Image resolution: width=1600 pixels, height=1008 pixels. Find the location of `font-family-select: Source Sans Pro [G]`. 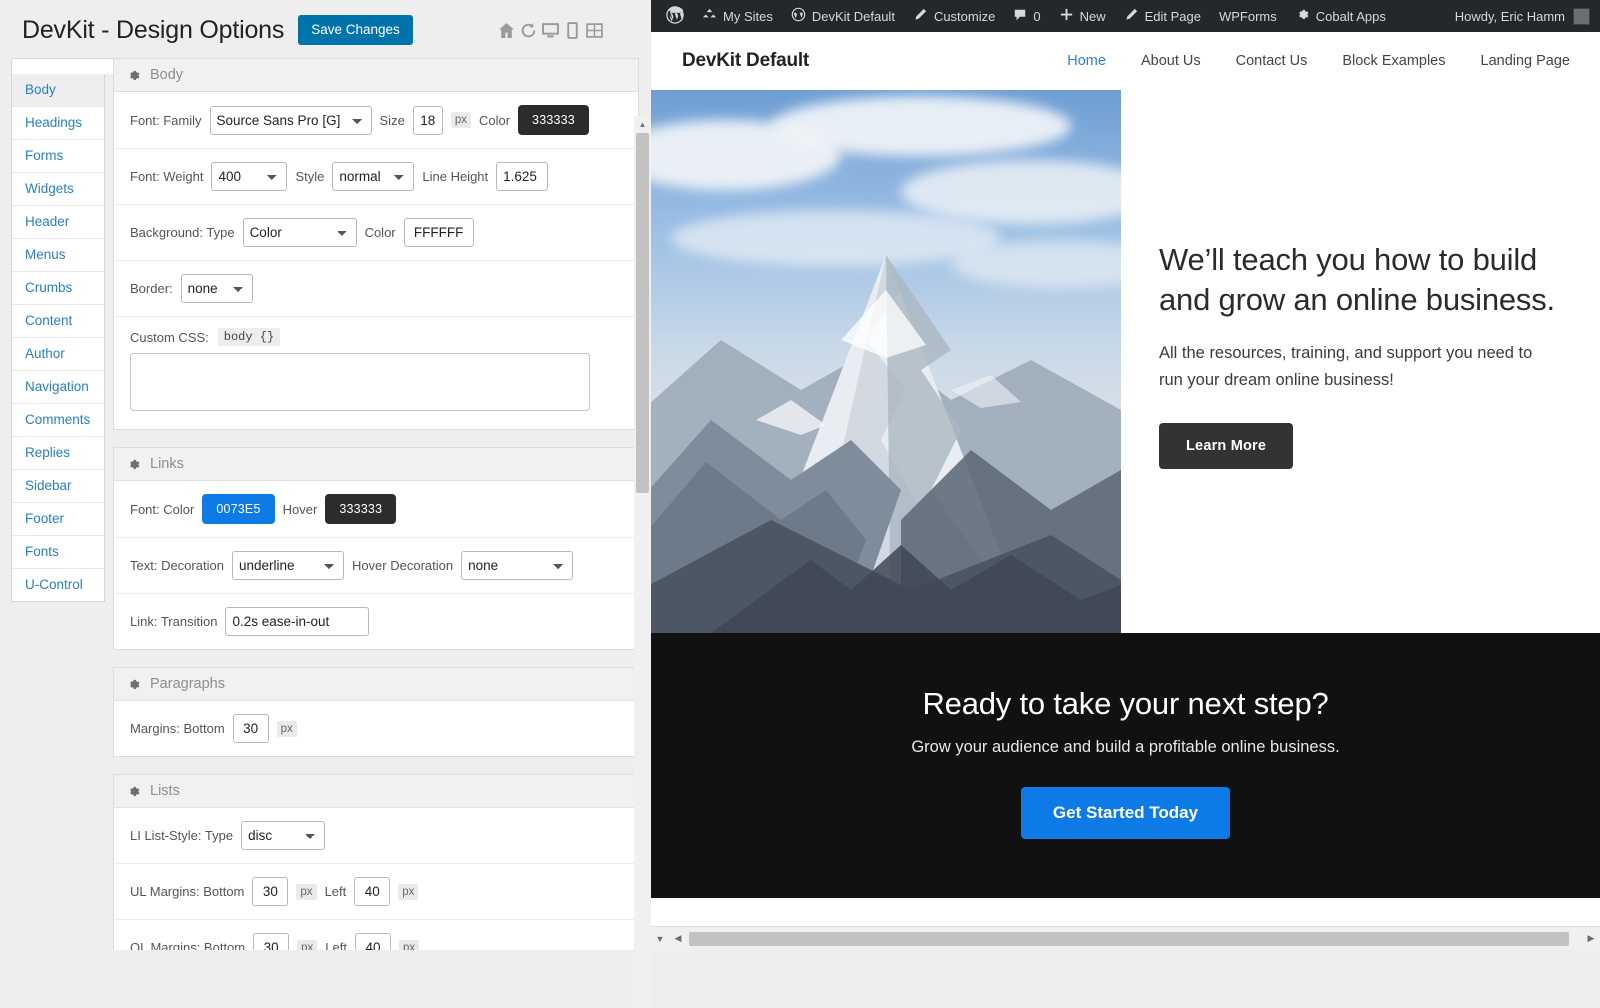

font-family-select: Source Sans Pro [G] is located at coordinates (290, 120).